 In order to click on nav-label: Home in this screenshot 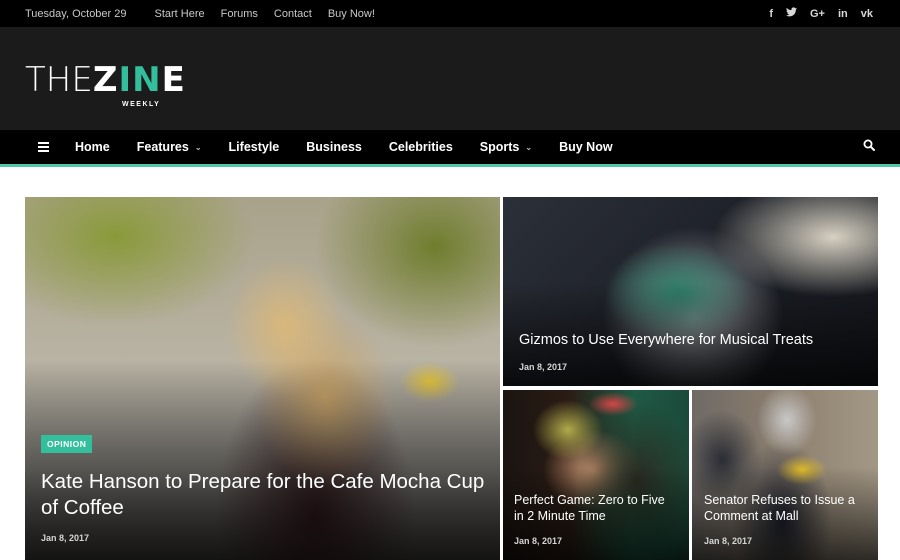, I will do `click(92, 147)`.